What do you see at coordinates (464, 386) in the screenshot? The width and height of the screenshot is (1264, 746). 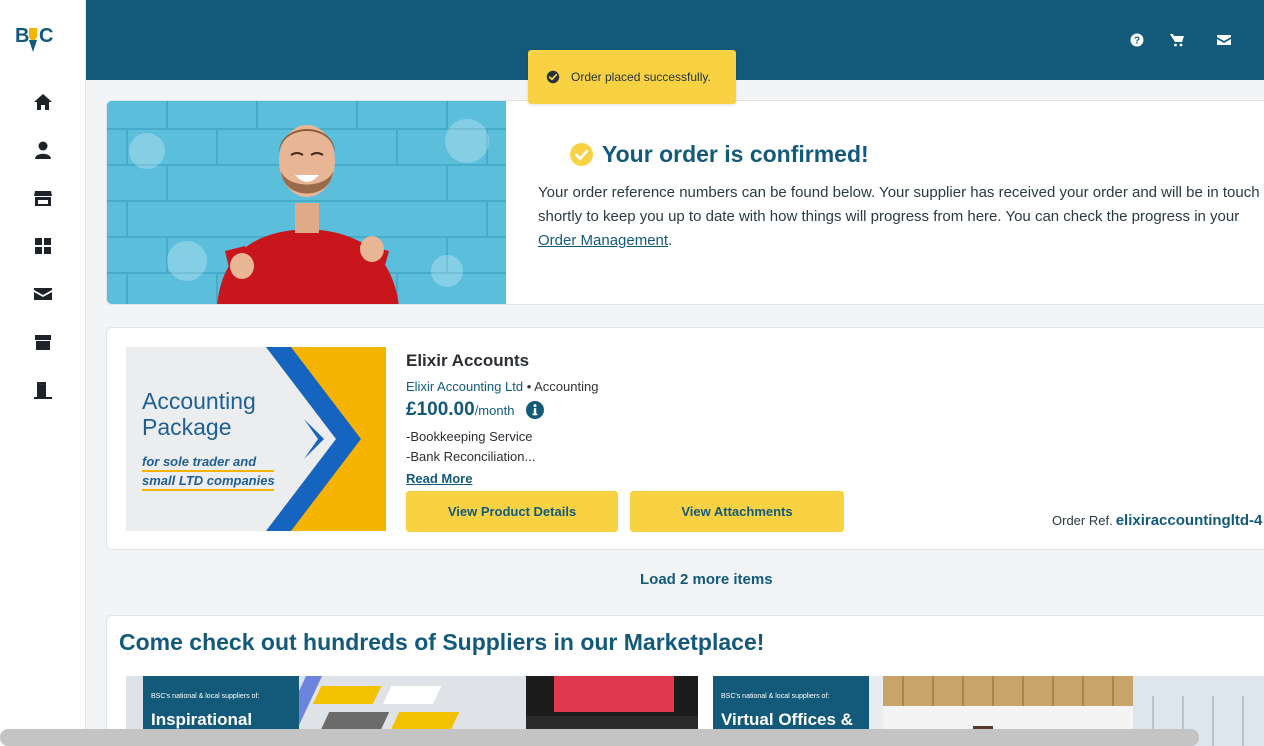 I see `supplier-name: Elixir Accounting Ltd` at bounding box center [464, 386].